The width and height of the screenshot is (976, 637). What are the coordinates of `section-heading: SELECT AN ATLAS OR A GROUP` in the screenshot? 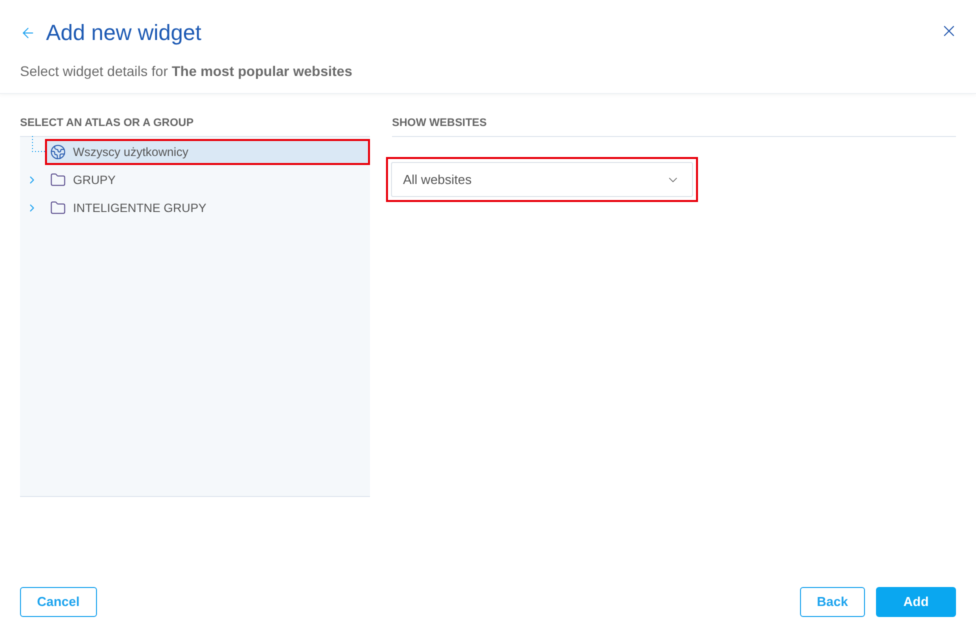 It's located at (107, 123).